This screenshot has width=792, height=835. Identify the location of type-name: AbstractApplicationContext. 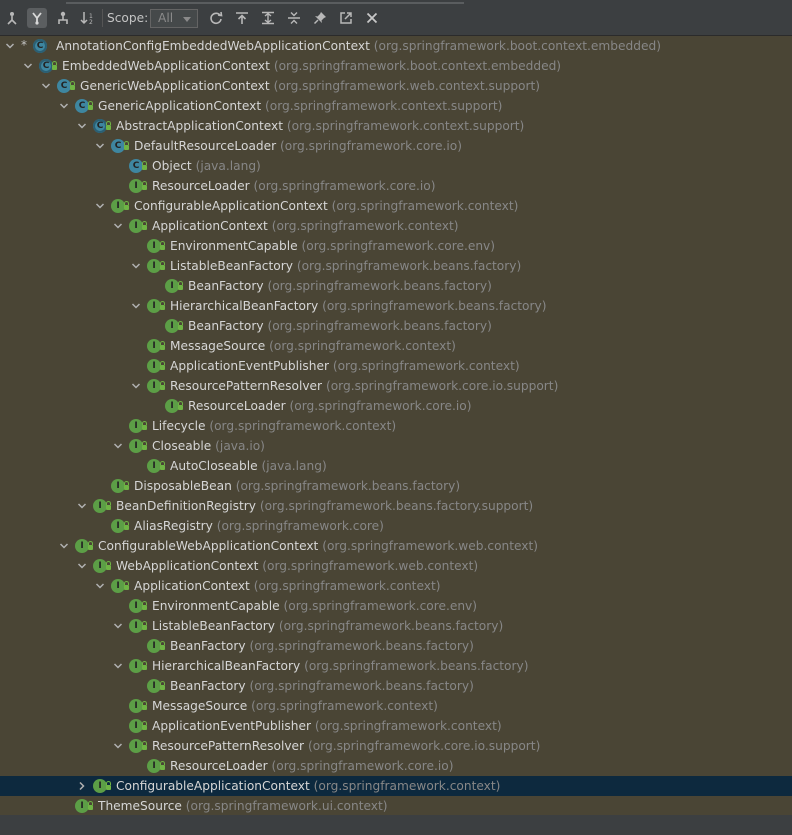
(200, 126).